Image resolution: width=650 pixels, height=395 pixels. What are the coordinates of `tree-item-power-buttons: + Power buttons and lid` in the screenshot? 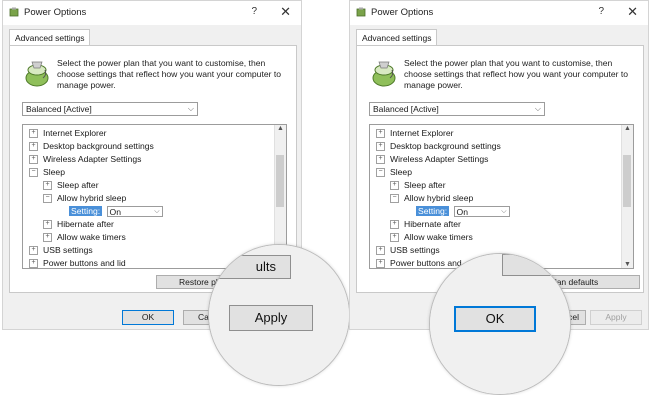 It's located at (77, 262).